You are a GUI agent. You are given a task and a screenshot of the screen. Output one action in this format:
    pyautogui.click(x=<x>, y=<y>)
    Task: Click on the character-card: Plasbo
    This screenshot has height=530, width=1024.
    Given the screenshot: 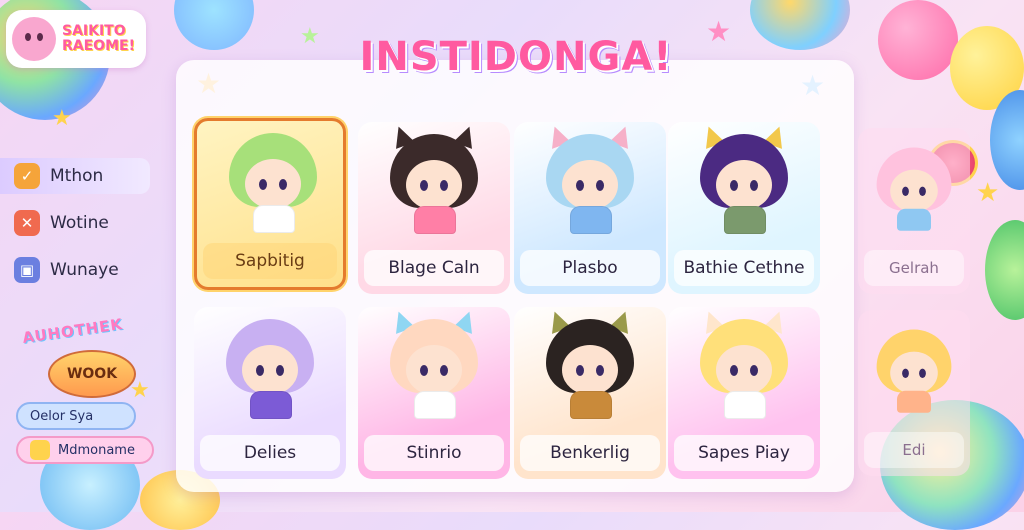 What is the action you would take?
    pyautogui.click(x=590, y=208)
    